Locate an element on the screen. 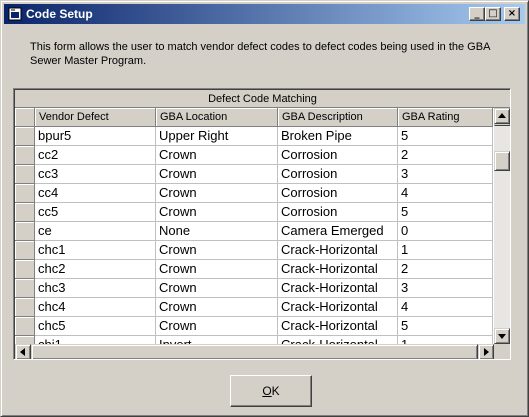 This screenshot has width=529, height=417. table-row: cc3 Crown Corrosion 3 is located at coordinates (254, 174).